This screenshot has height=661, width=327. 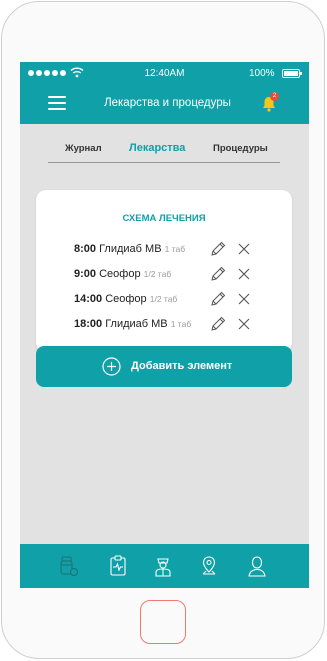 I want to click on schedule-row-text: 9:00 Сеофор 1/2 таб, so click(x=122, y=274).